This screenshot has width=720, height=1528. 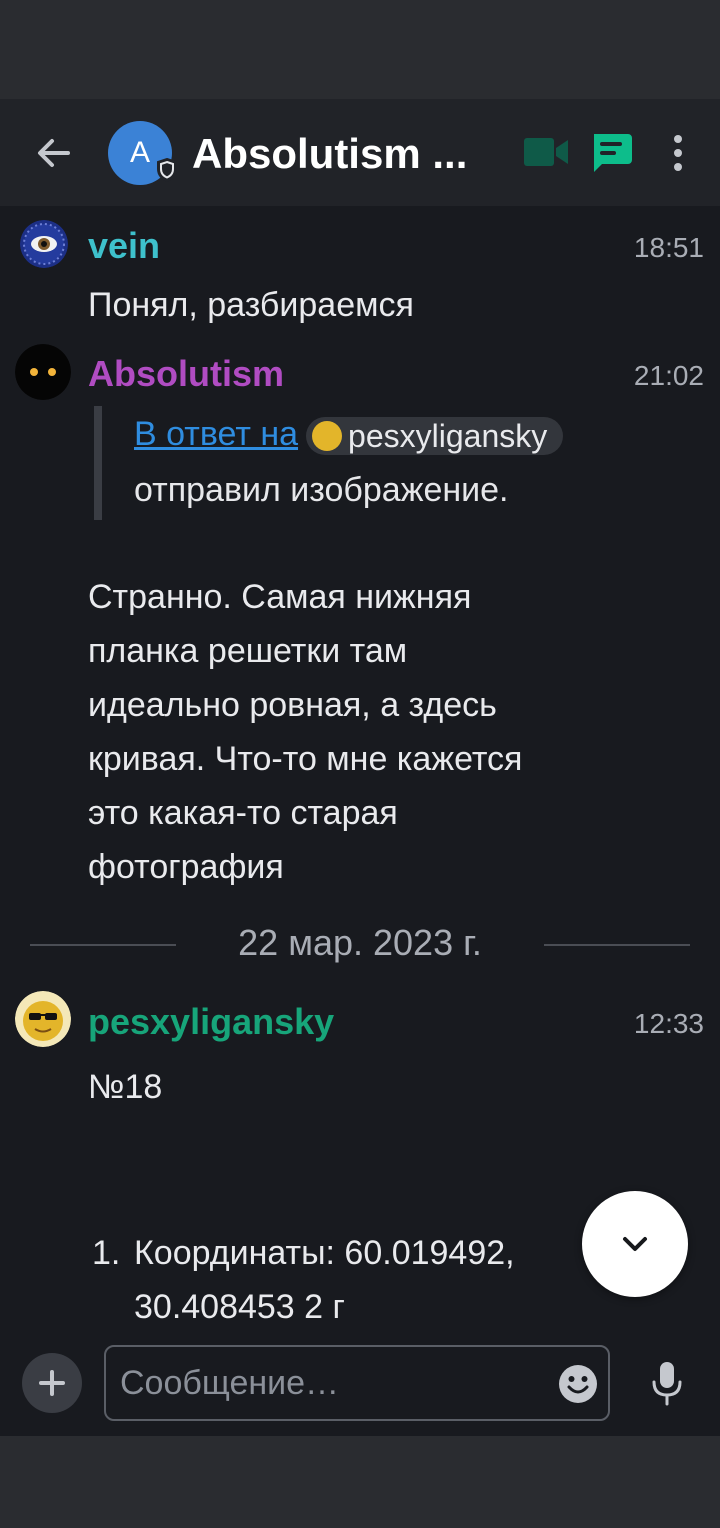 I want to click on microphone-icon, so click(x=667, y=1383).